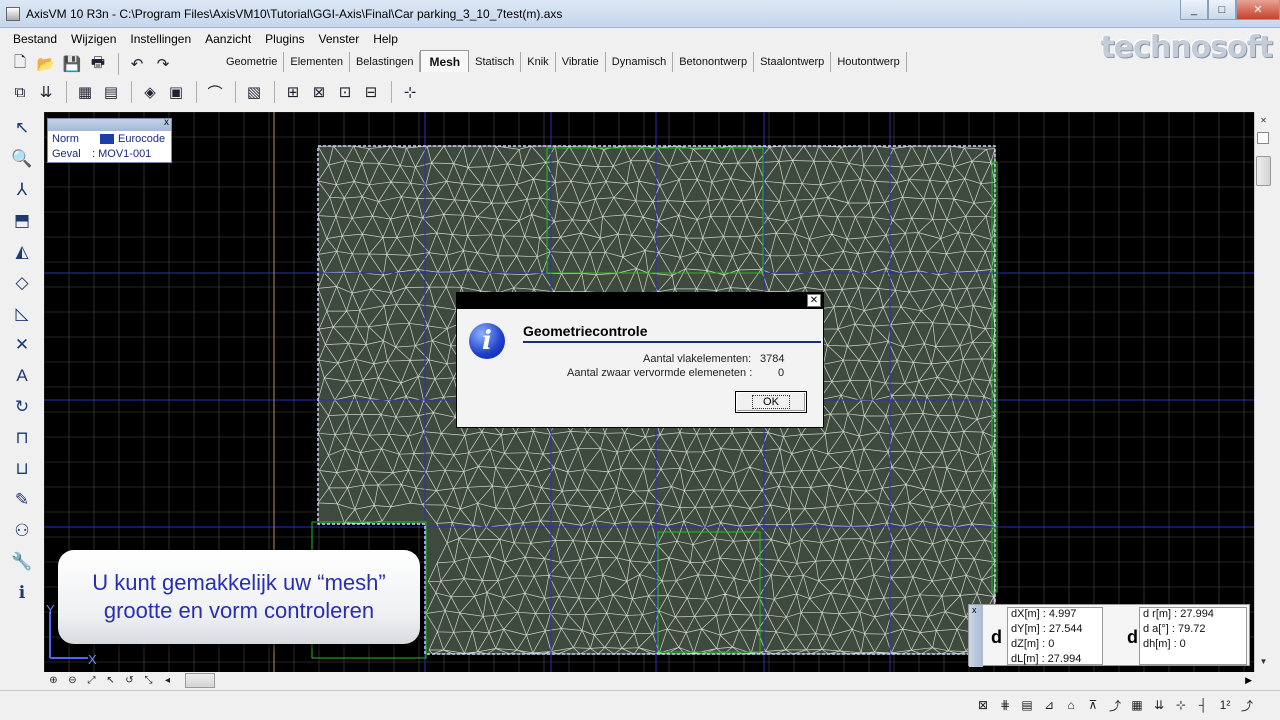 The image size is (1280, 720). I want to click on polar-panel: d r[m] : 27.994 d a[°] : 79.72 dh[m] : 0, so click(1193, 636).